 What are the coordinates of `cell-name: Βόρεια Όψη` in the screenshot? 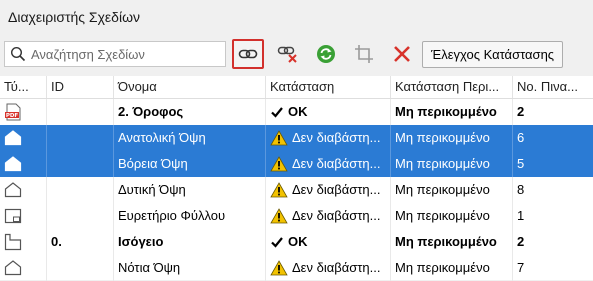 It's located at (190, 164).